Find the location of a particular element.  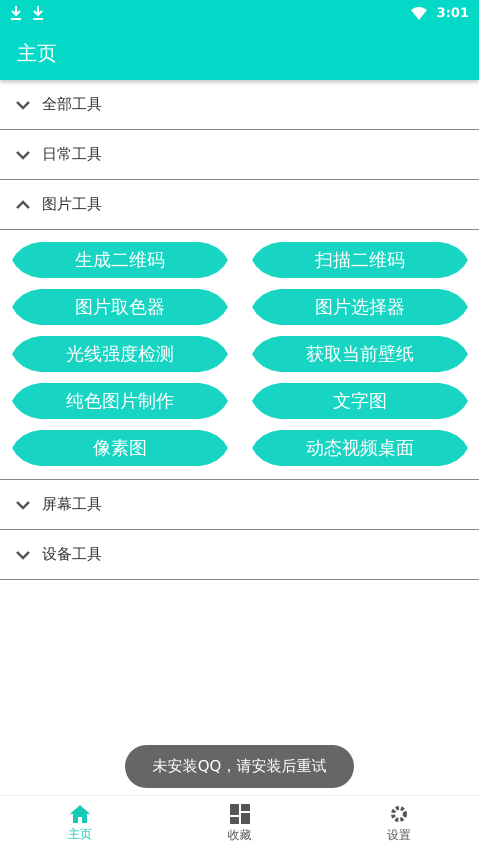

toast-message: 未安装QQ，请安装后重试 is located at coordinates (239, 766).